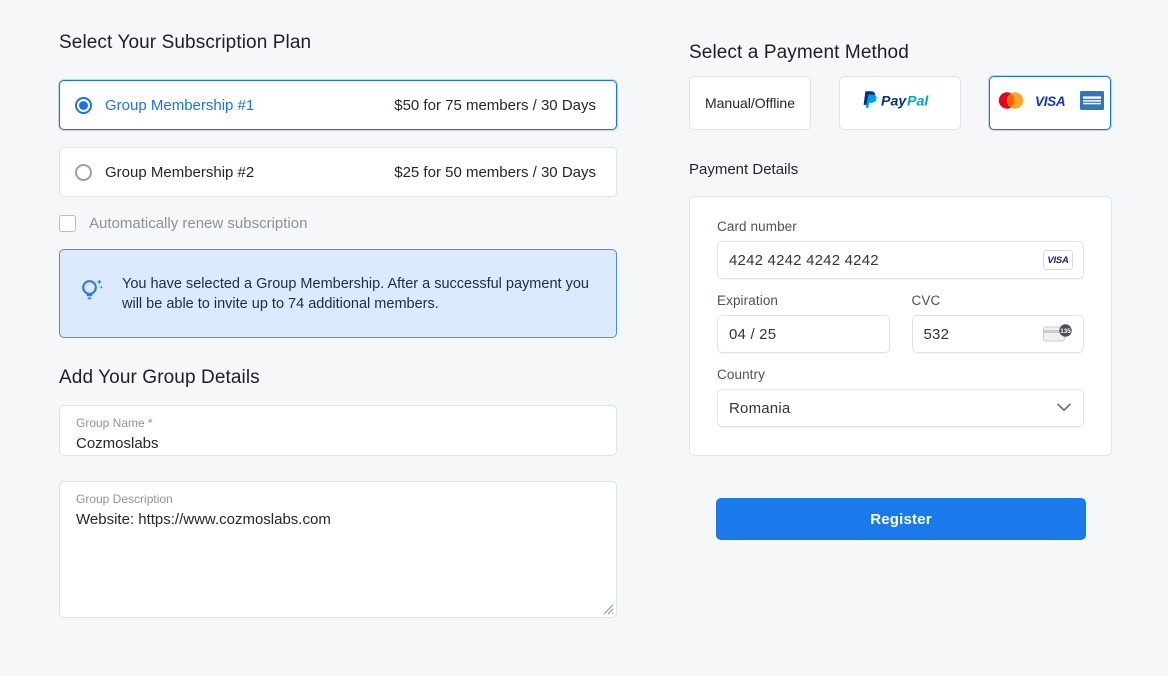 Image resolution: width=1168 pixels, height=676 pixels. Describe the element at coordinates (1092, 103) in the screenshot. I see `amex-icon` at that location.